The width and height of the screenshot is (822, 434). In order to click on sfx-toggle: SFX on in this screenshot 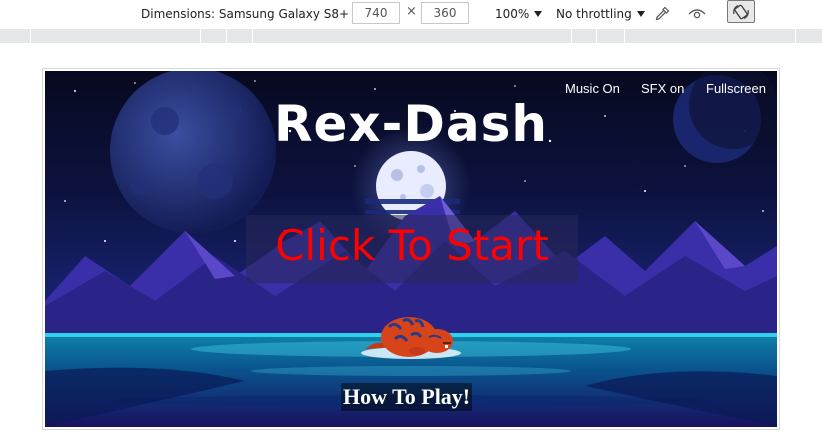, I will do `click(662, 88)`.